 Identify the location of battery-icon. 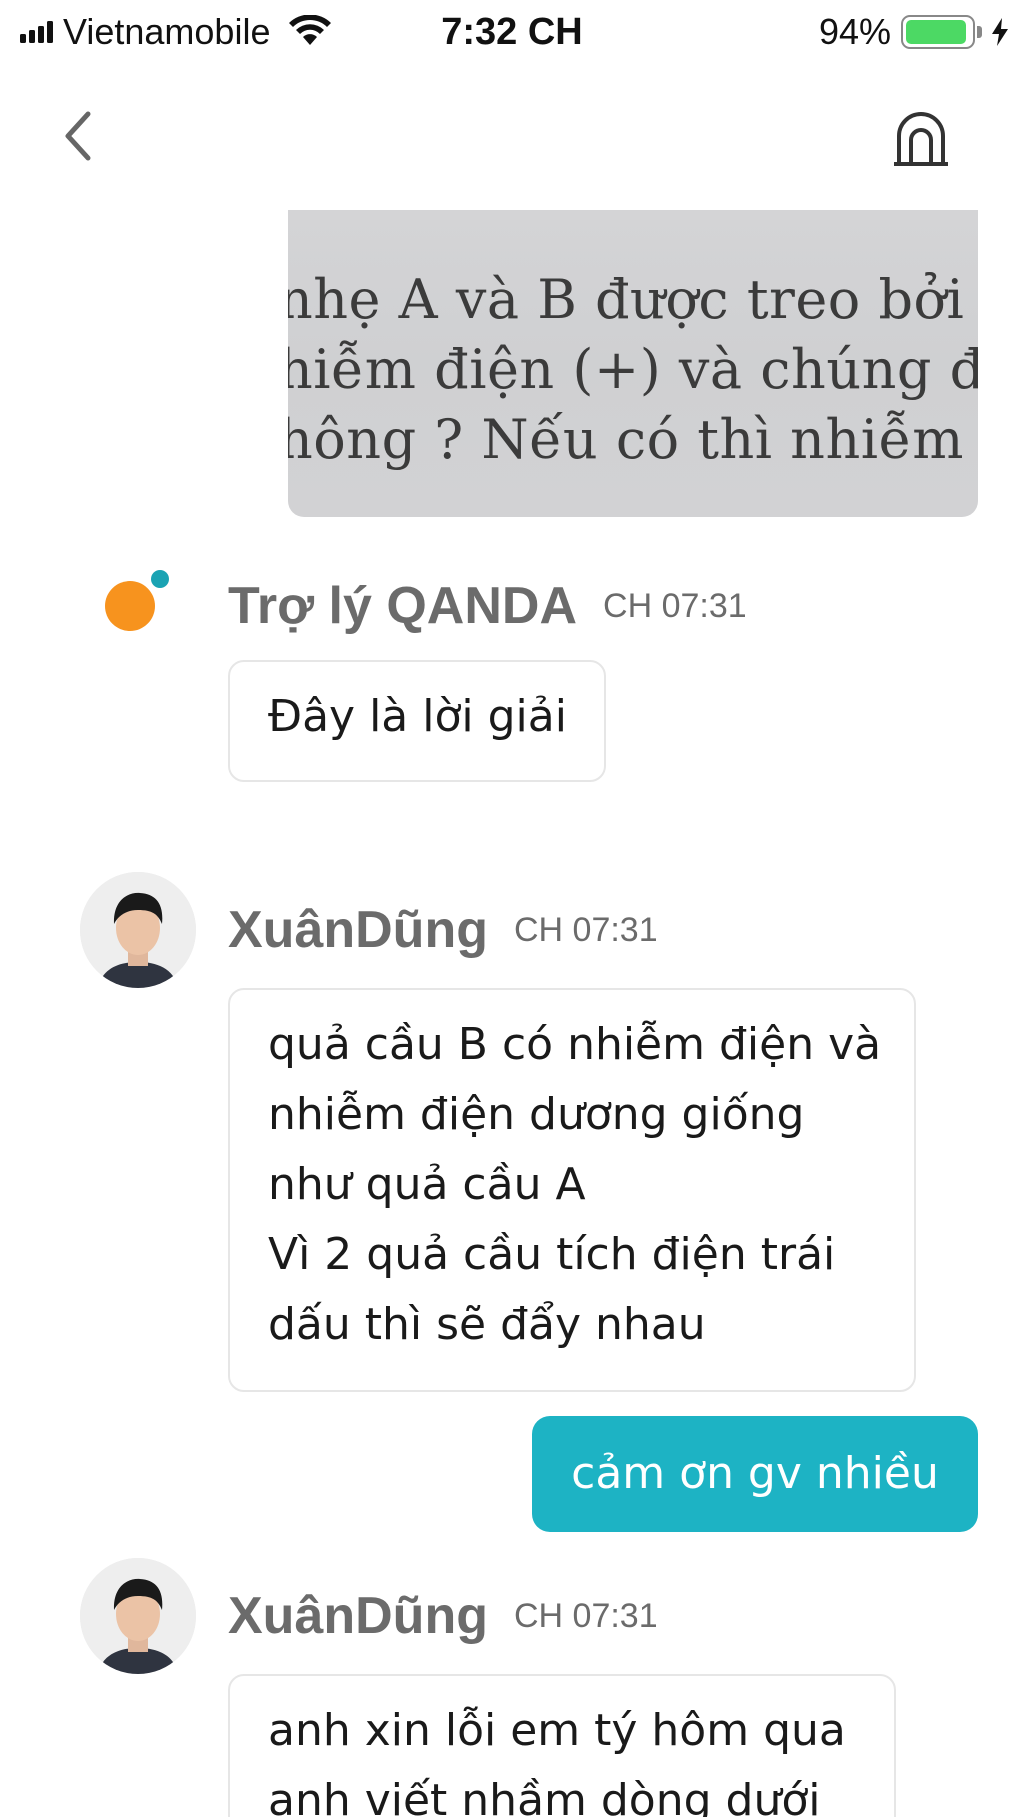
(938, 32).